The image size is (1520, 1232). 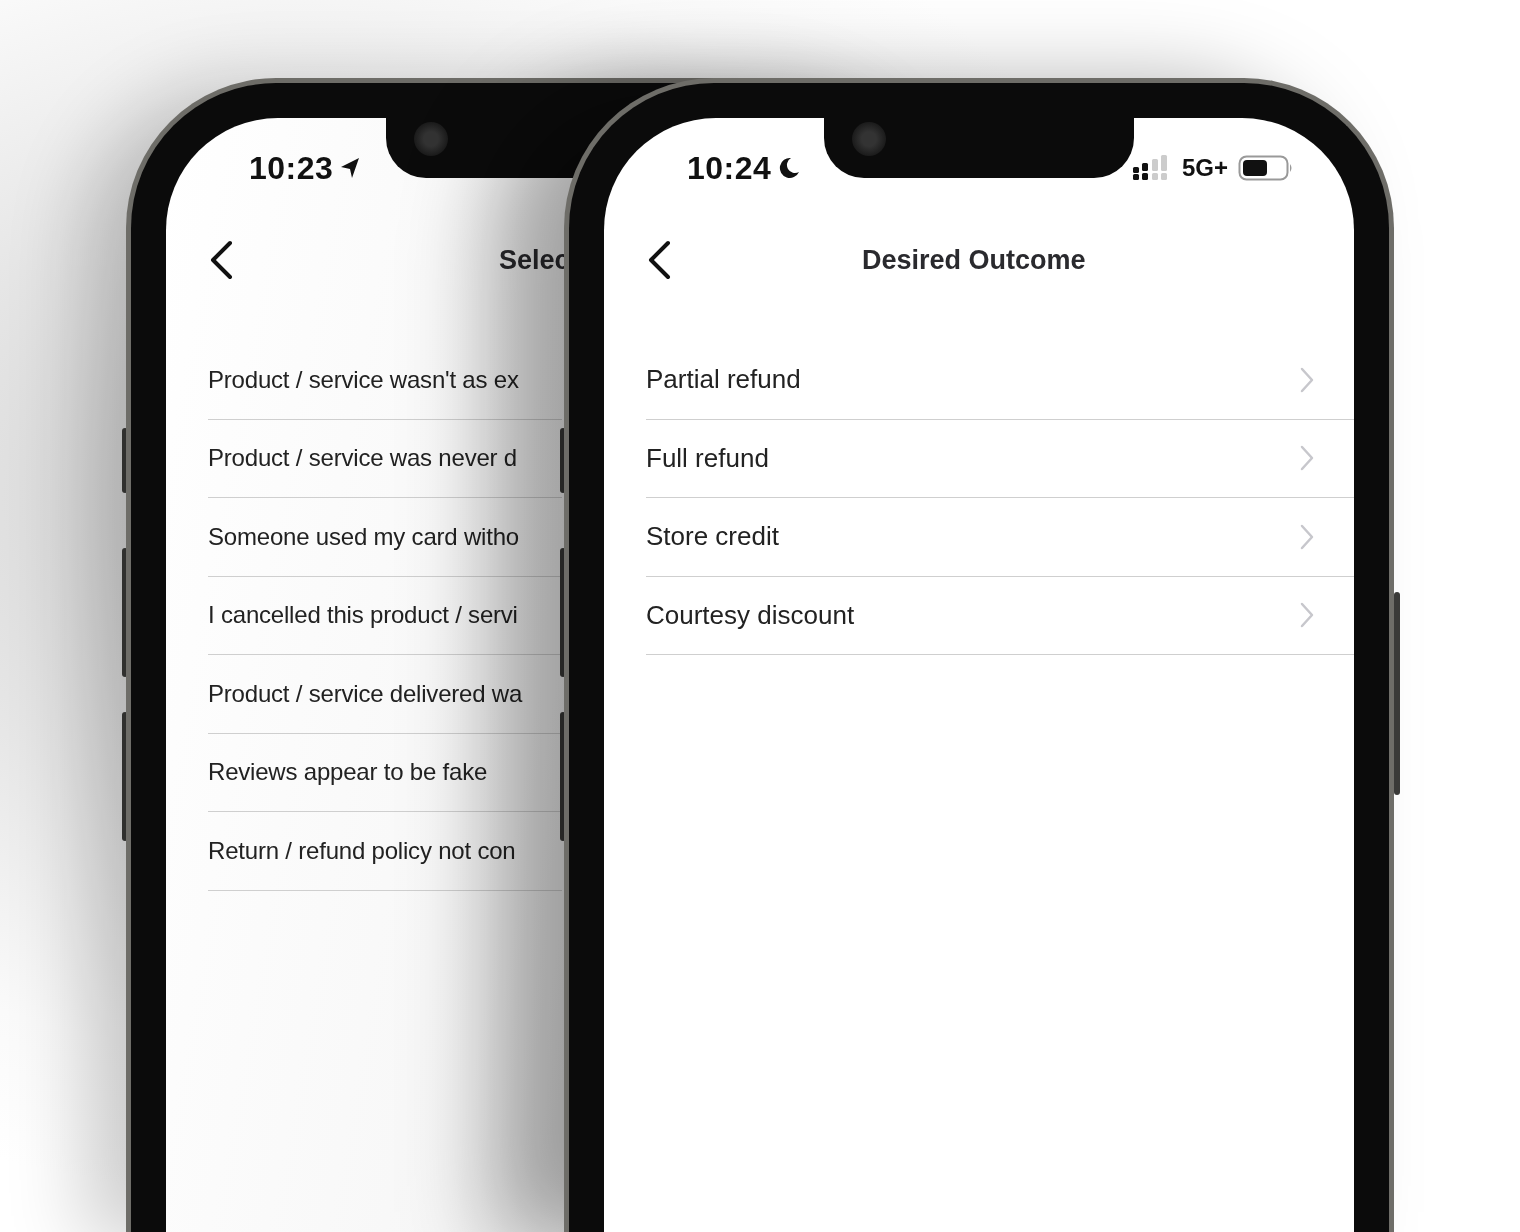 I want to click on clock-time: 10:23, so click(x=291, y=168).